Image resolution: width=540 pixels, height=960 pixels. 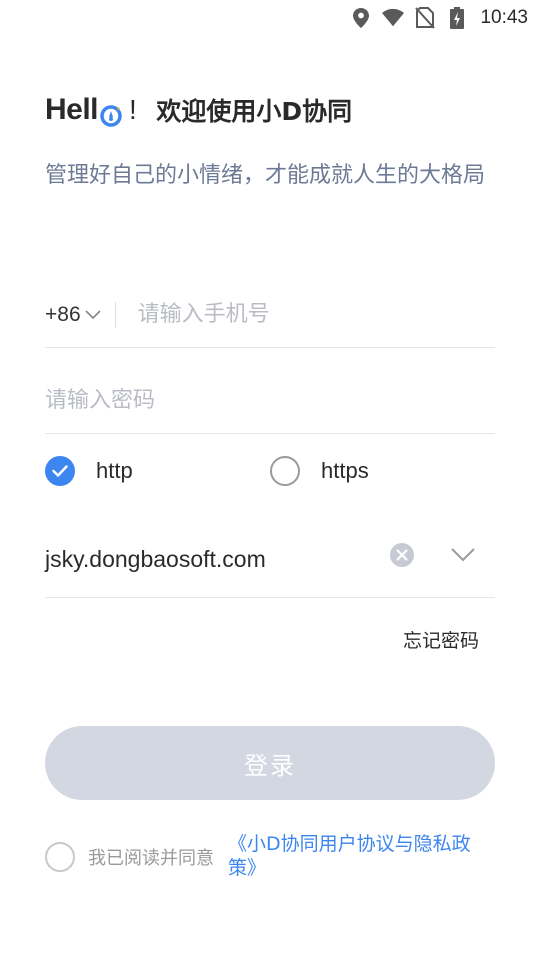 I want to click on password-row, so click(x=270, y=401).